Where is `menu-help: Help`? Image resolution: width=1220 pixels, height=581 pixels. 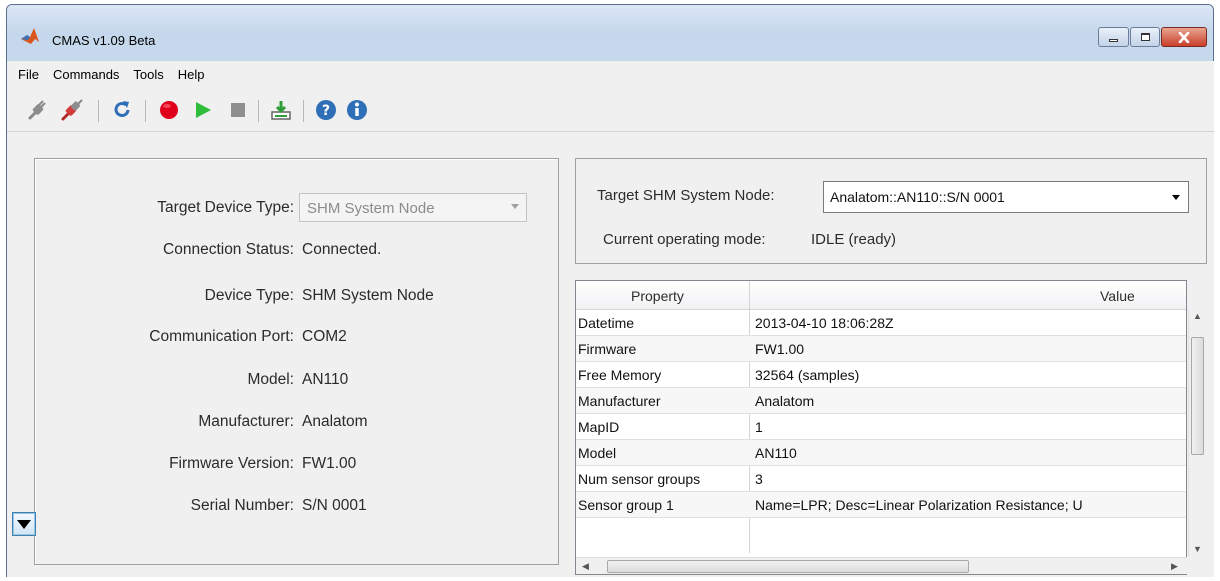
menu-help: Help is located at coordinates (193, 74).